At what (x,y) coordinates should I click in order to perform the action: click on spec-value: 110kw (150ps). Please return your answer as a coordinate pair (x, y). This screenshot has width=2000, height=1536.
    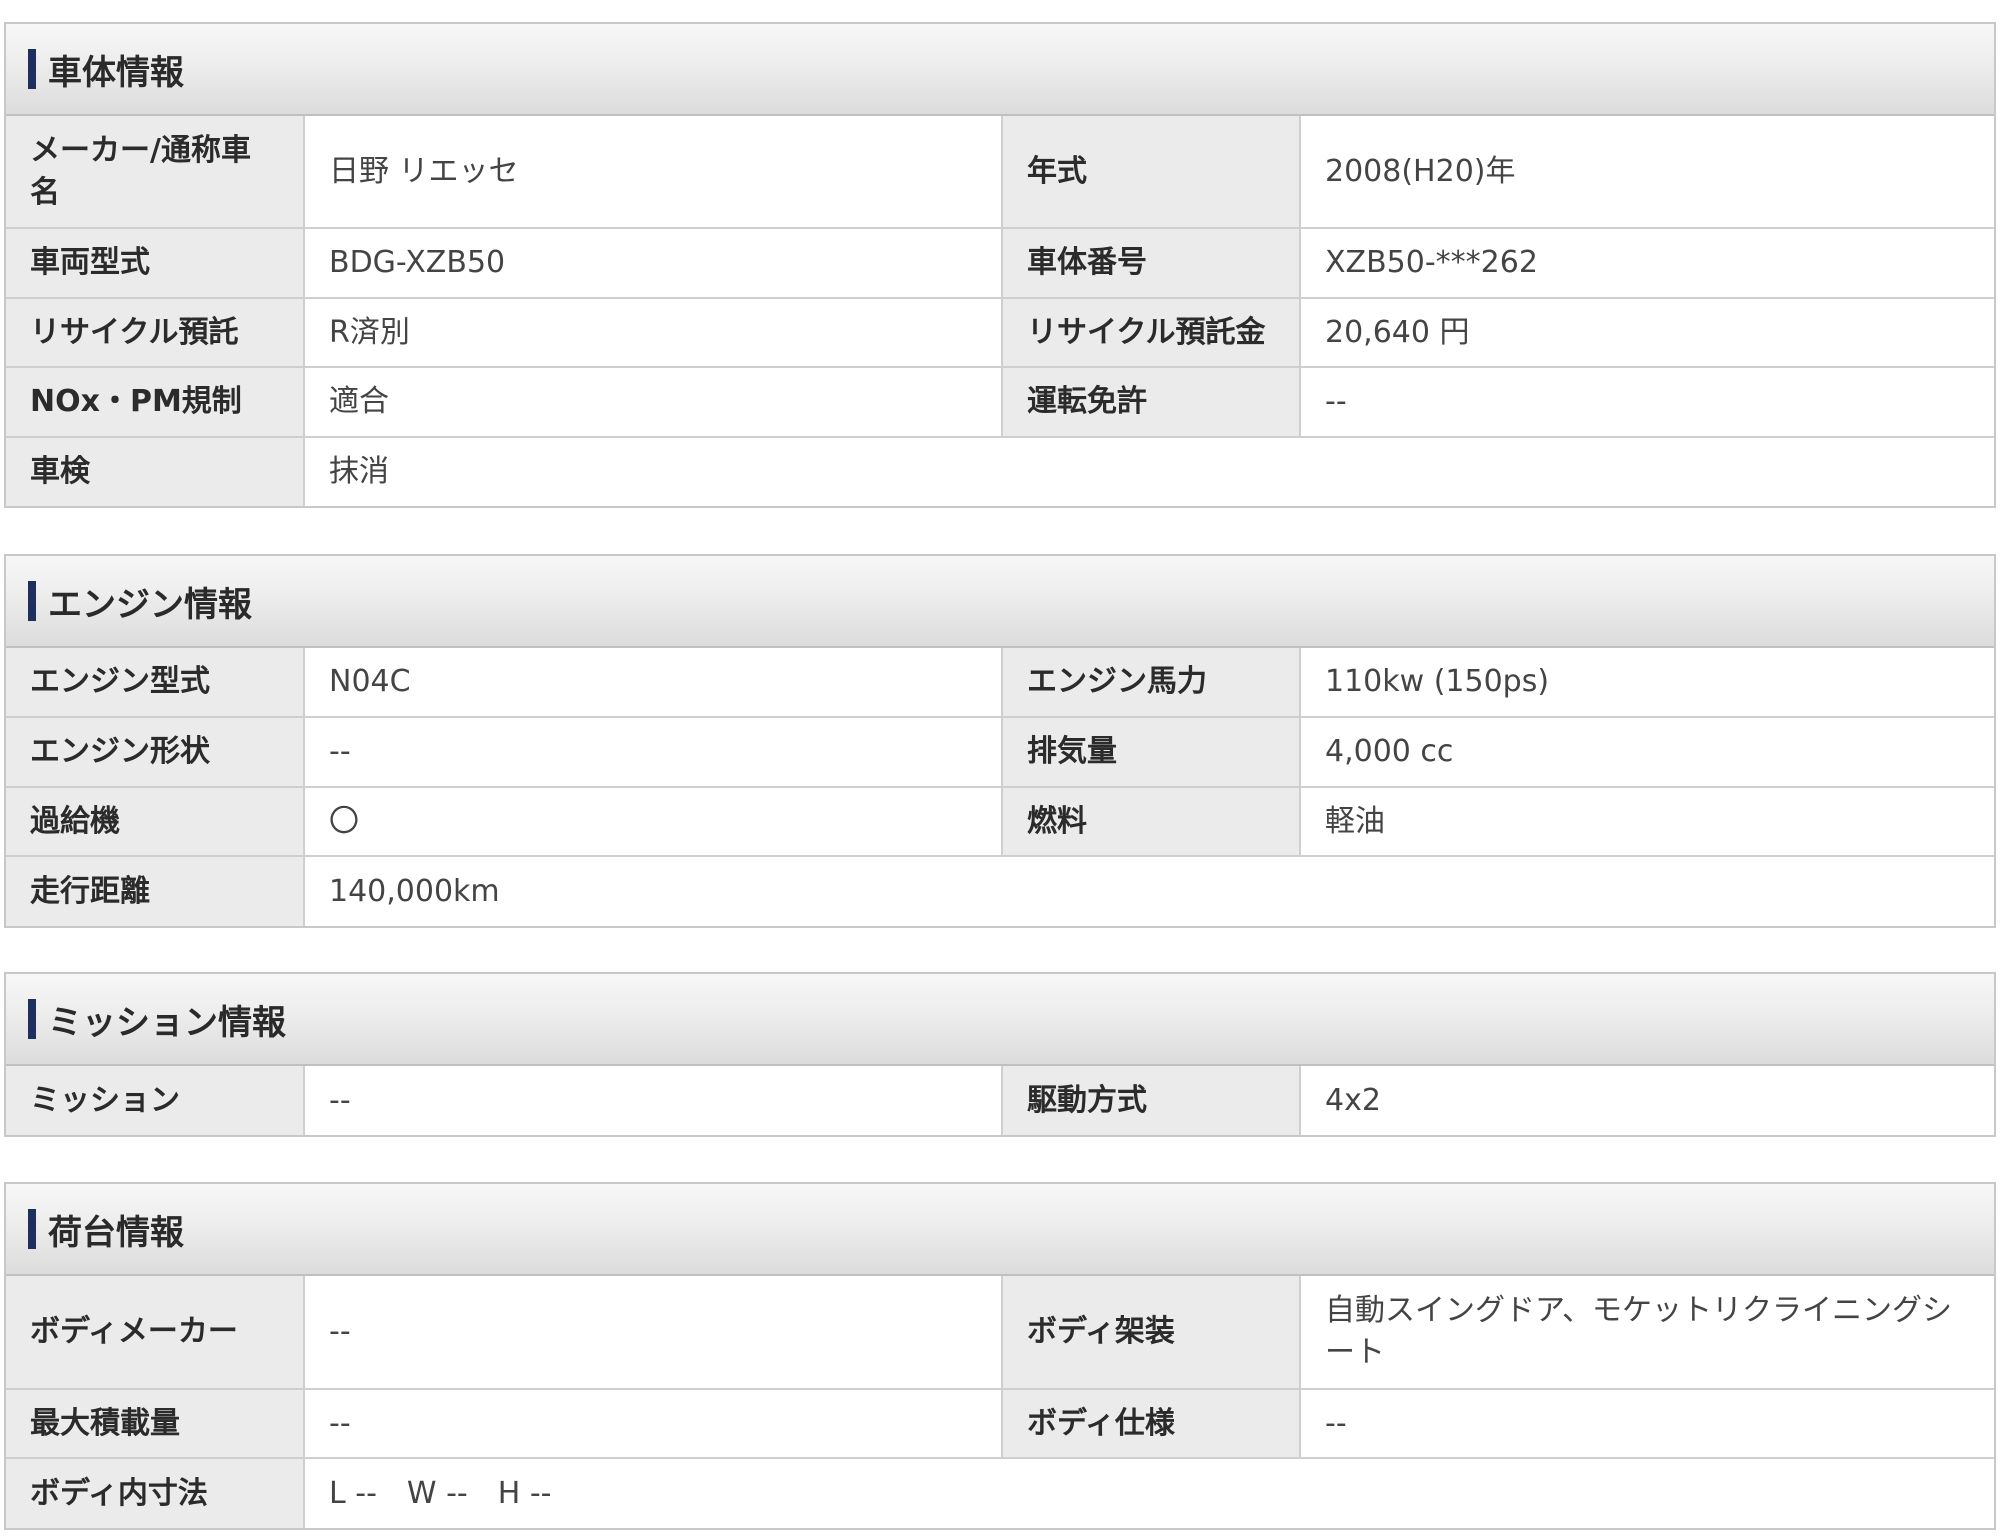
    Looking at the image, I should click on (1647, 682).